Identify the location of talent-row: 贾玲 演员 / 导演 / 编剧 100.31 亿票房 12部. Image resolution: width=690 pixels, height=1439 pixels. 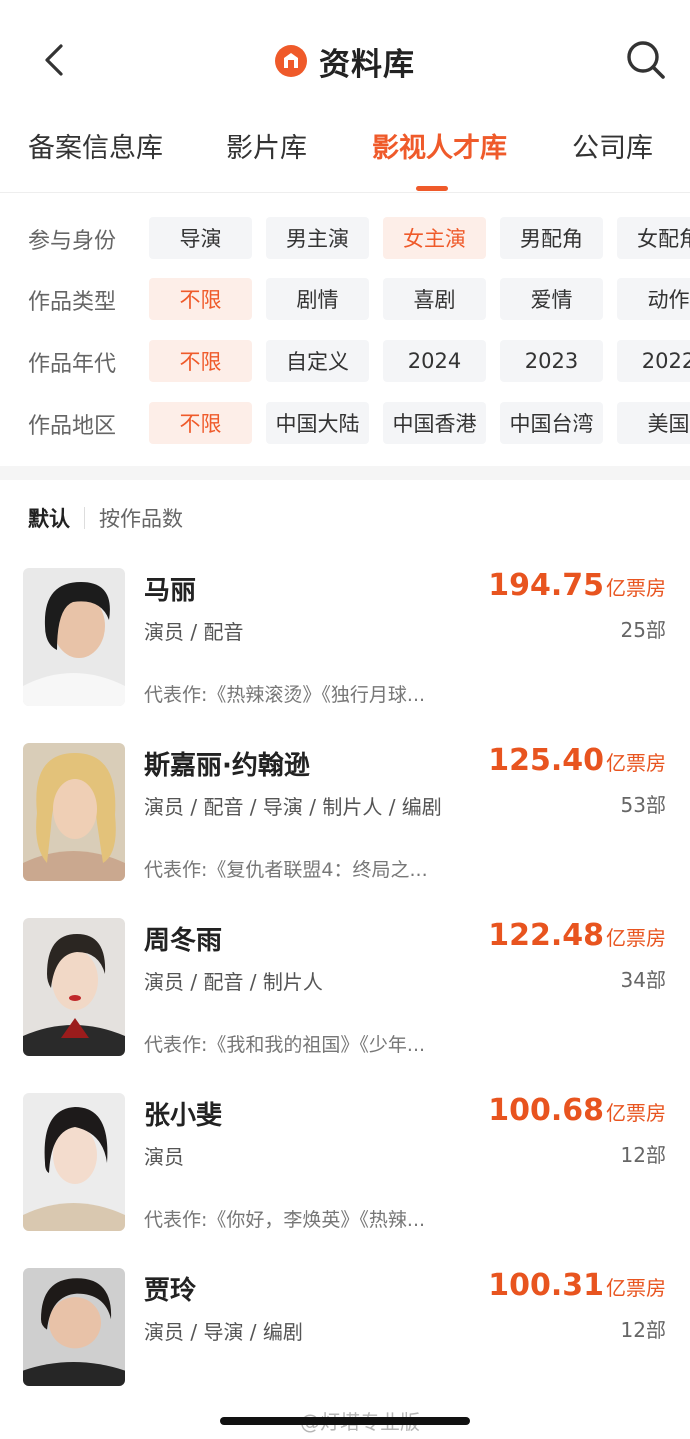
(345, 1337).